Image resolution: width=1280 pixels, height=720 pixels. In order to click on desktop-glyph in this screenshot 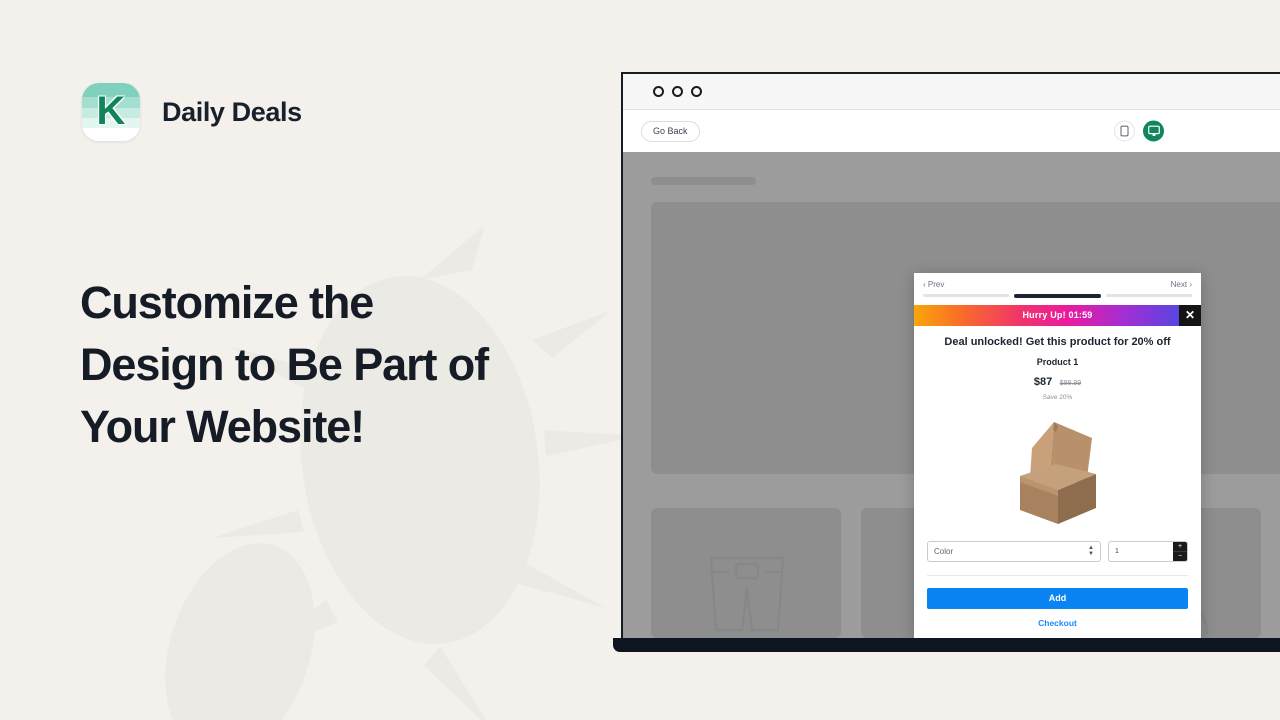, I will do `click(1153, 130)`.